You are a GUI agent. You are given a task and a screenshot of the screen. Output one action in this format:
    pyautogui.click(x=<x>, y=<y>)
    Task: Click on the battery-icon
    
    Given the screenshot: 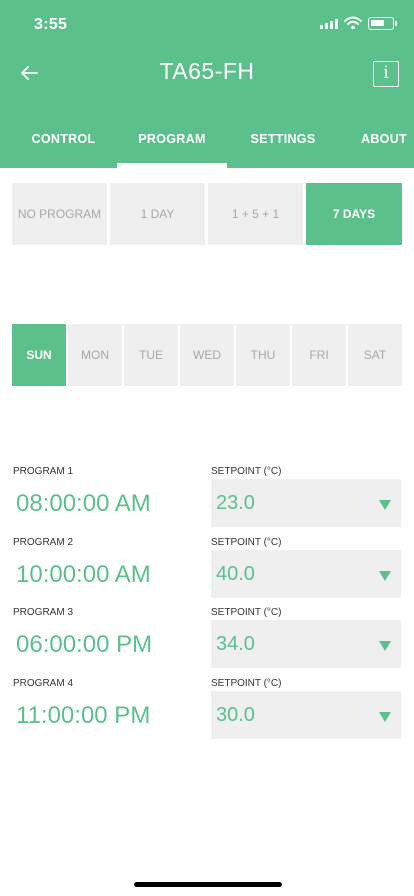 What is the action you would take?
    pyautogui.click(x=382, y=23)
    